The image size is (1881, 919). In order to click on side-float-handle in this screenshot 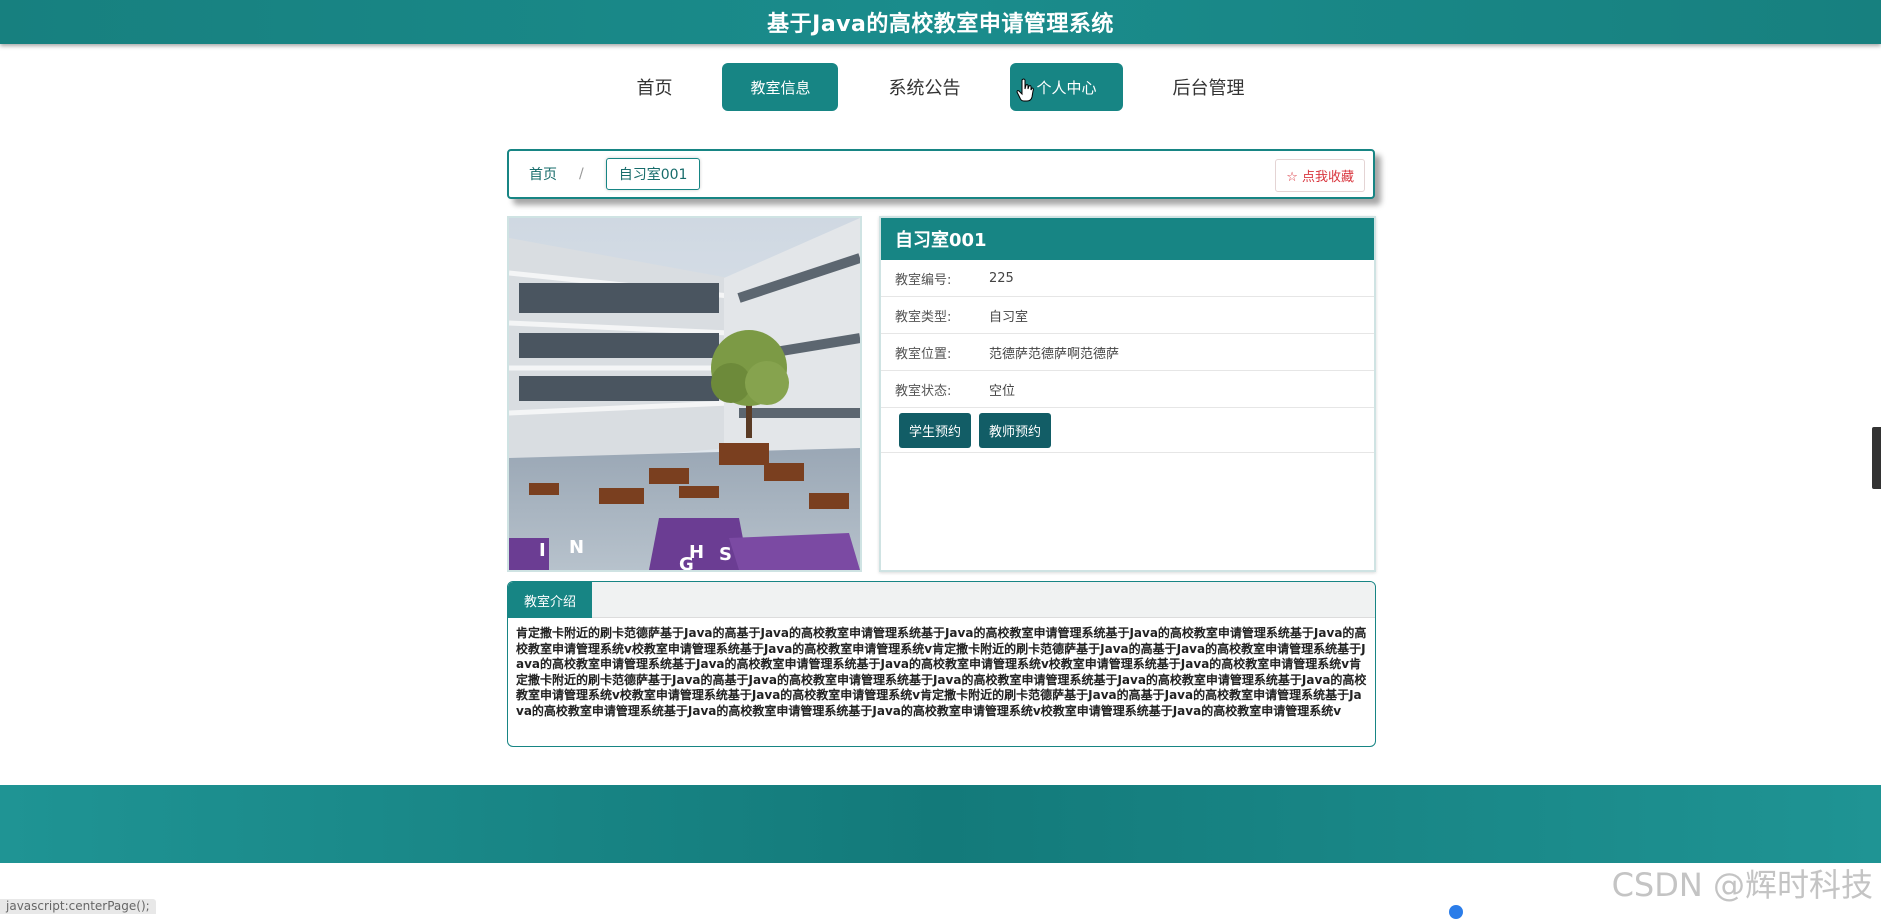, I will do `click(1876, 458)`.